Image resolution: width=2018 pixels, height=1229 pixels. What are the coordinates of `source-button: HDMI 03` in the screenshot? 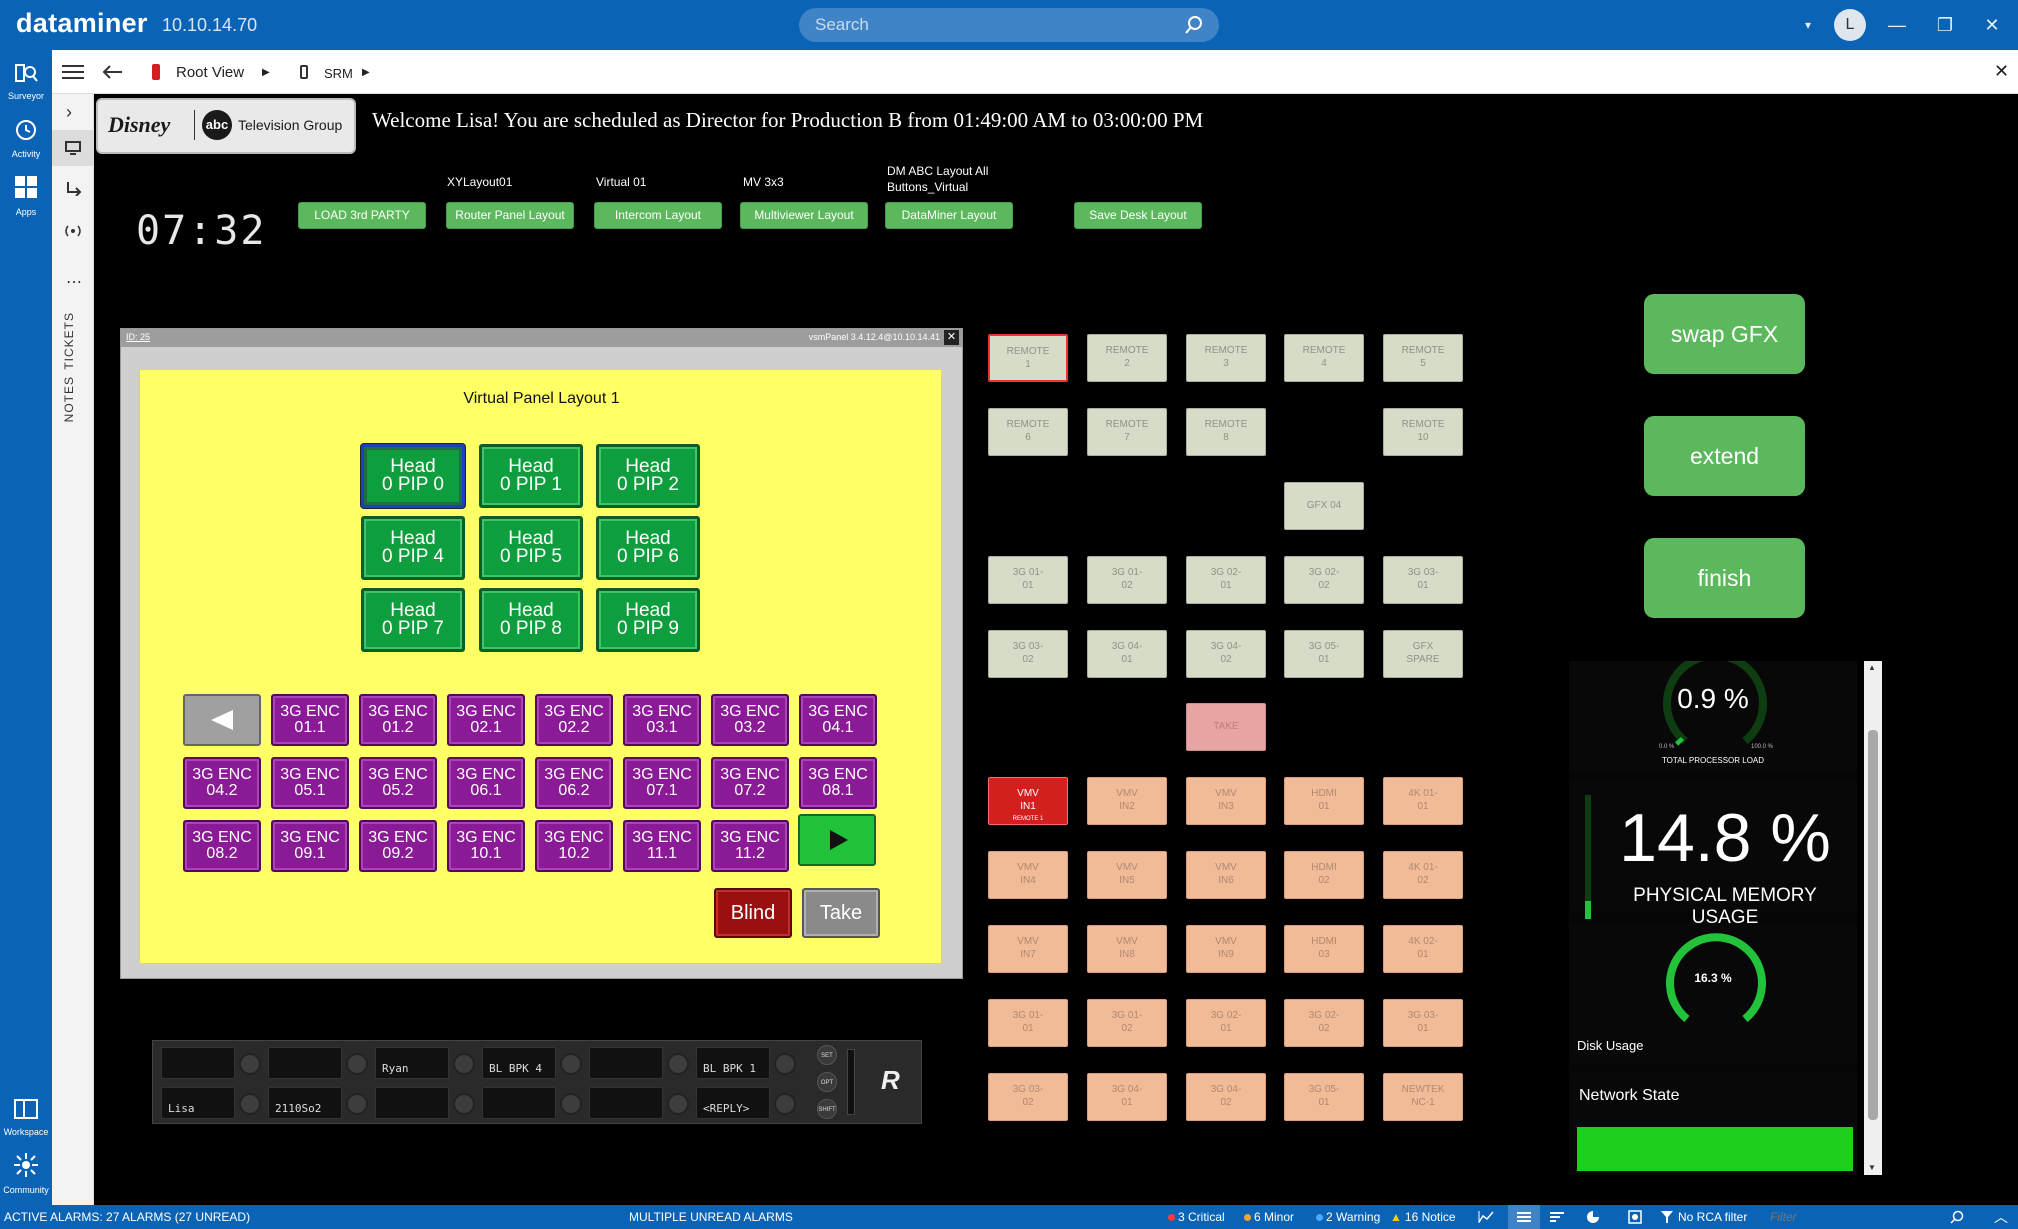 It's located at (1324, 949).